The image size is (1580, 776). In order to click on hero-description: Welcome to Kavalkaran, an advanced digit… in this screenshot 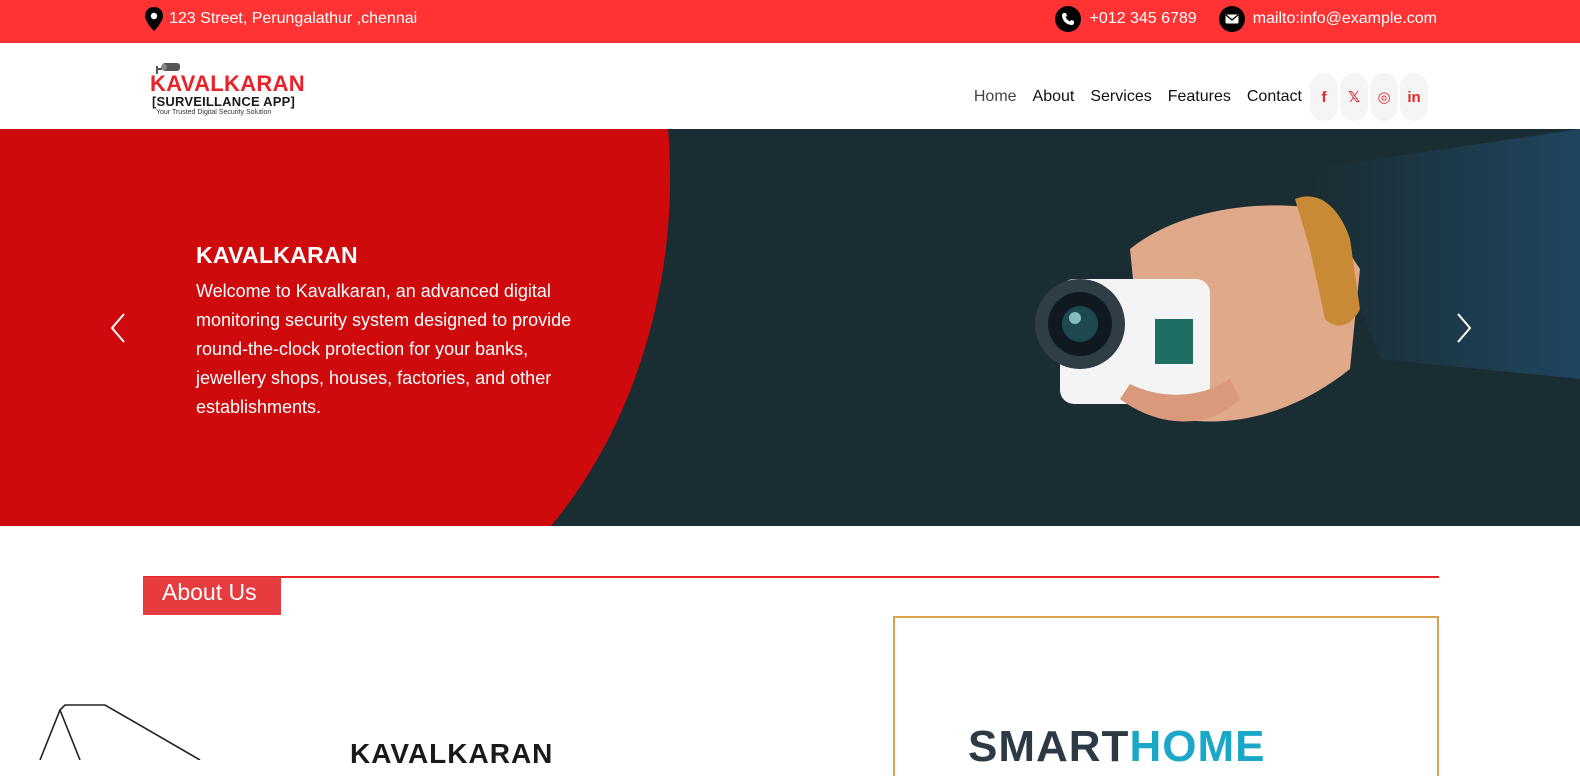, I will do `click(384, 349)`.